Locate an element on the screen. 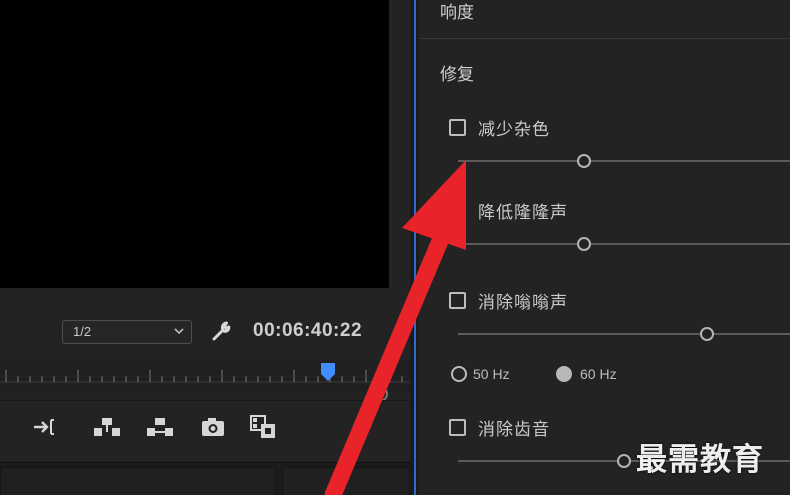  deess-slider-handle is located at coordinates (624, 461).